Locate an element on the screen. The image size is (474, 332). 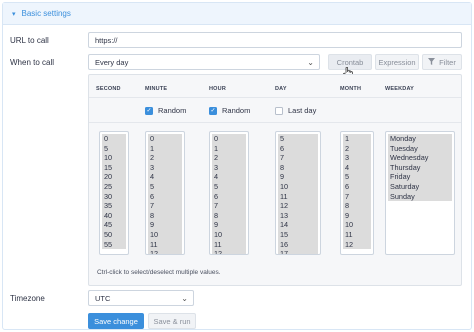
weekday-option: Wednesday is located at coordinates (420, 158).